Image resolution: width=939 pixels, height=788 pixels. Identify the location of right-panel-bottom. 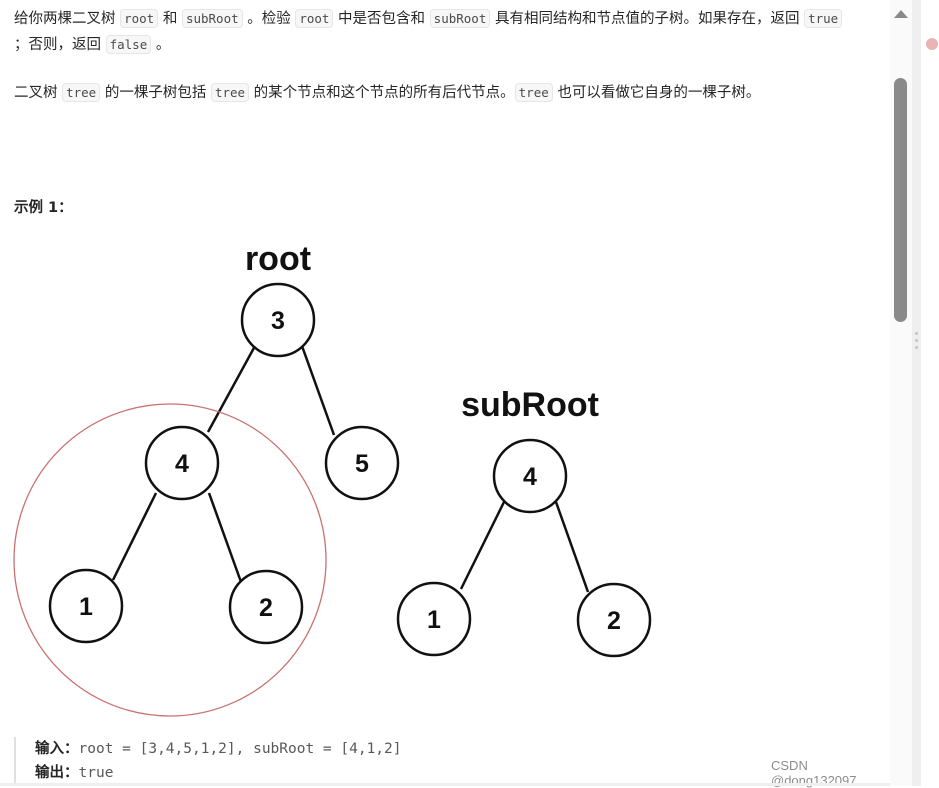
(930, 758).